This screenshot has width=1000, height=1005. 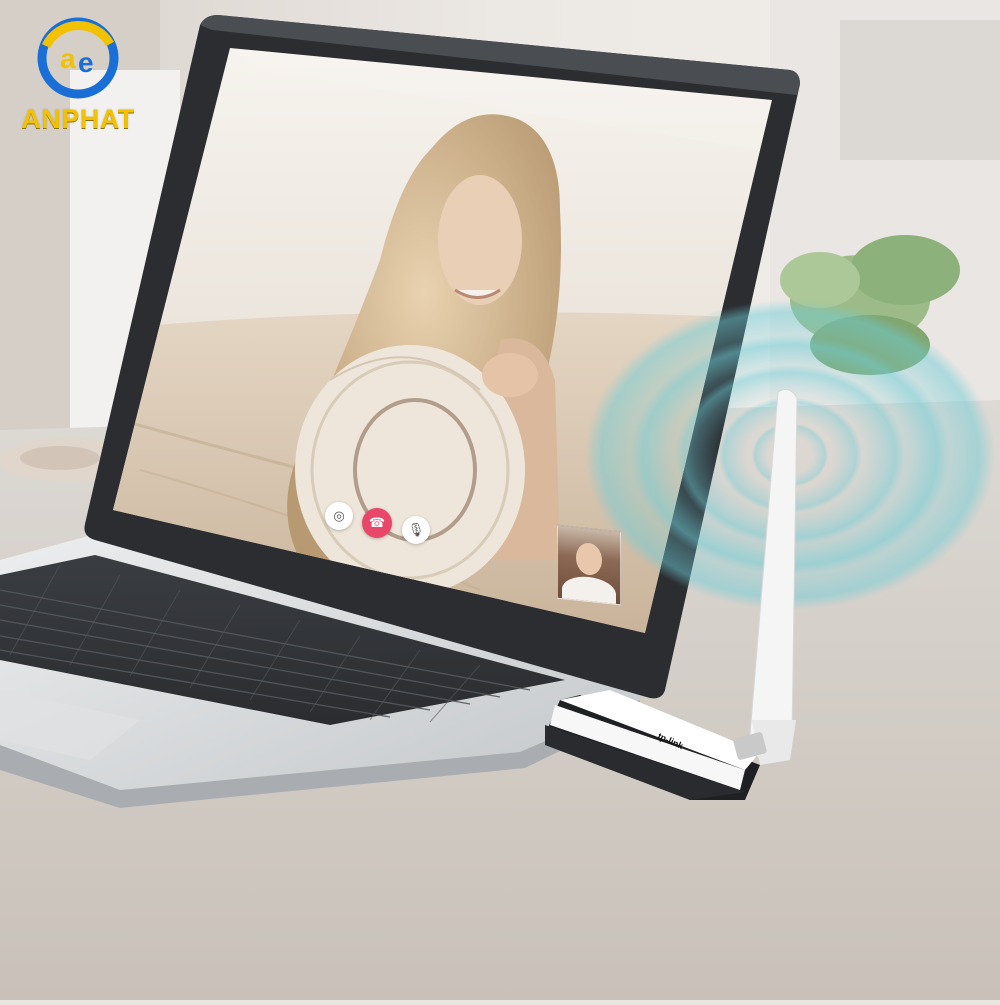 I want to click on microphone-icon: 🎙, so click(x=416, y=530).